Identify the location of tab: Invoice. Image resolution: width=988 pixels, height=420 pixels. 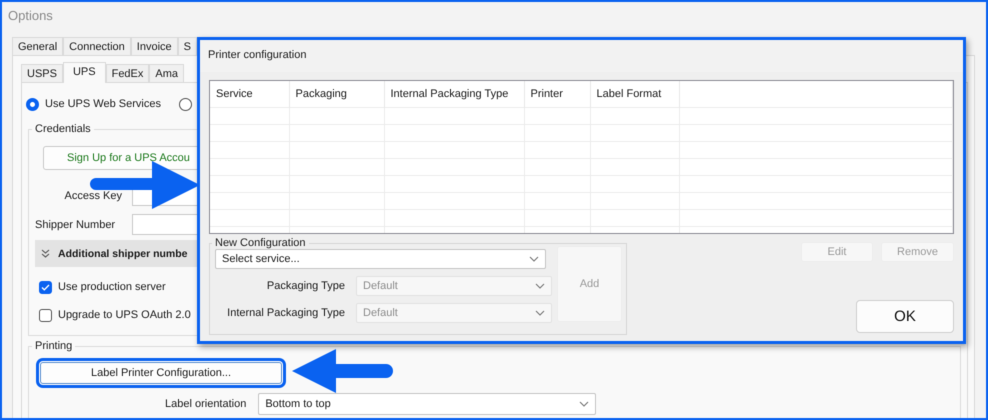
(154, 46).